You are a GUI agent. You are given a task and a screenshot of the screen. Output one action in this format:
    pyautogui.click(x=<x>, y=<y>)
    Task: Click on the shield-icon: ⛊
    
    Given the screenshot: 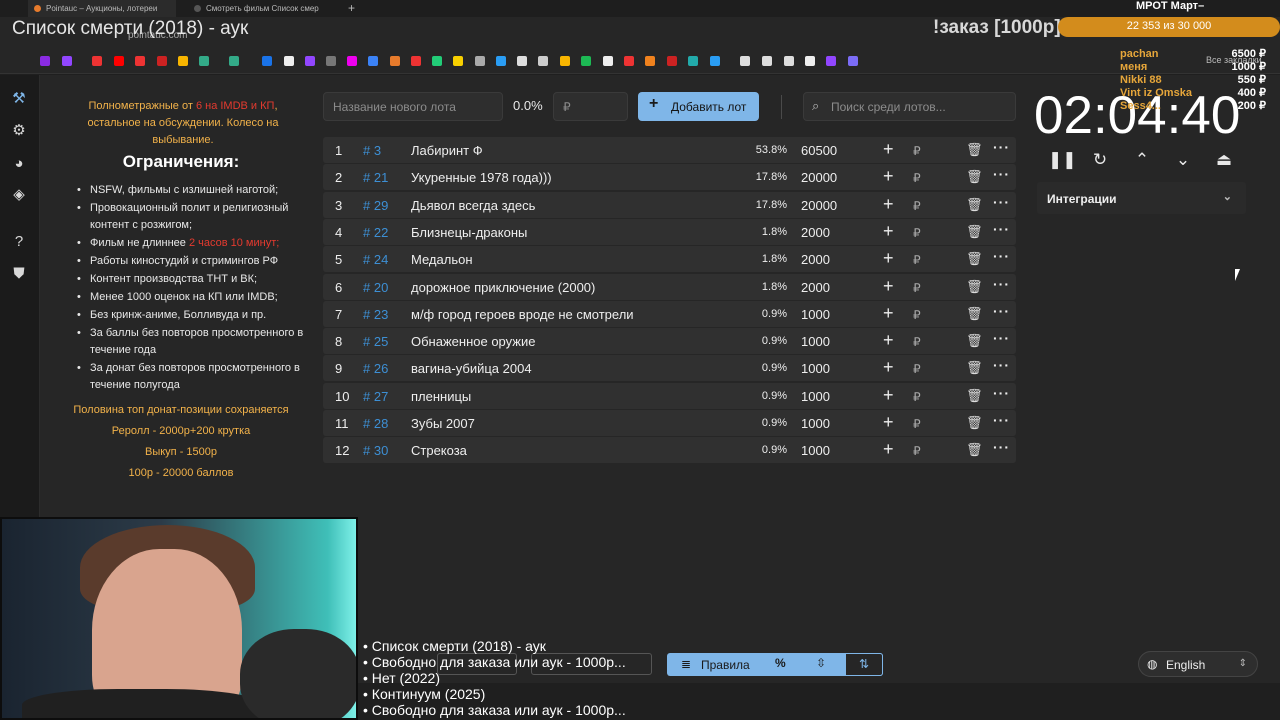 What is the action you would take?
    pyautogui.click(x=19, y=274)
    